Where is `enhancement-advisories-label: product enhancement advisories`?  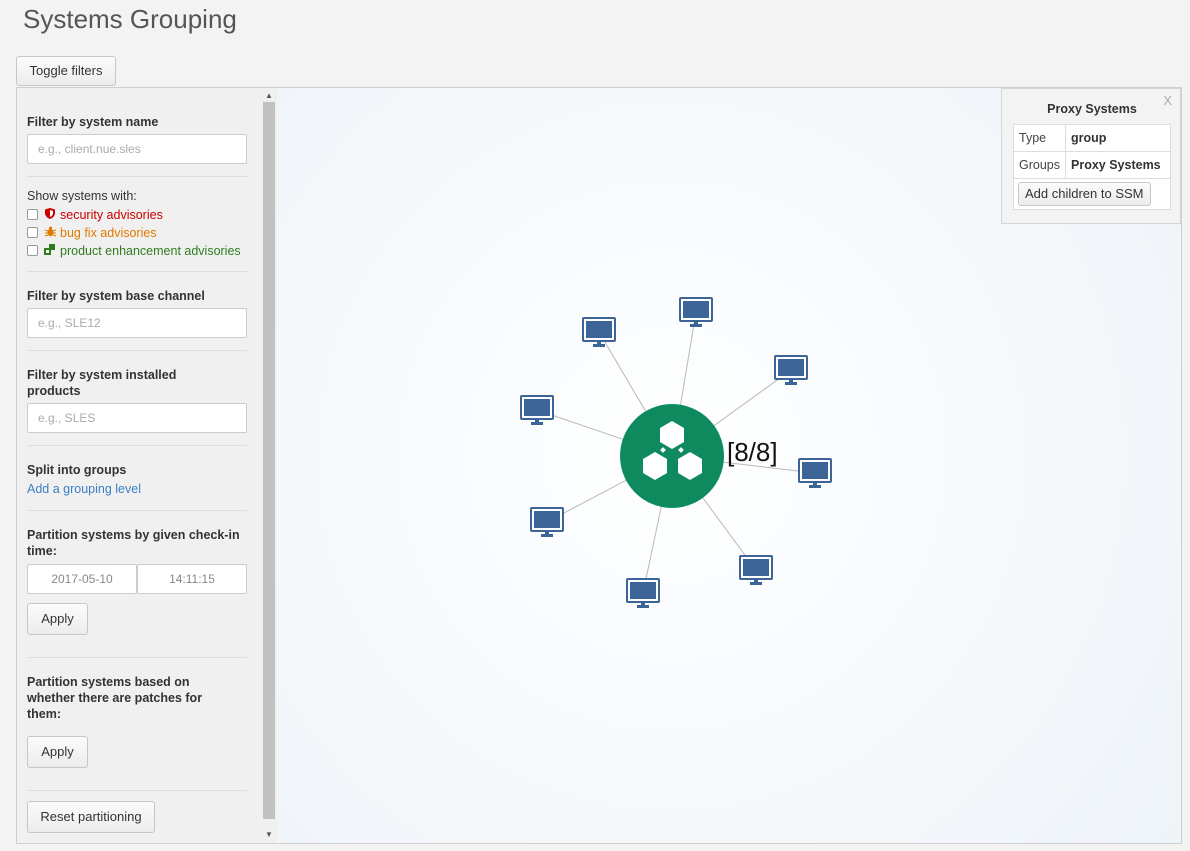
enhancement-advisories-label: product enhancement advisories is located at coordinates (150, 251).